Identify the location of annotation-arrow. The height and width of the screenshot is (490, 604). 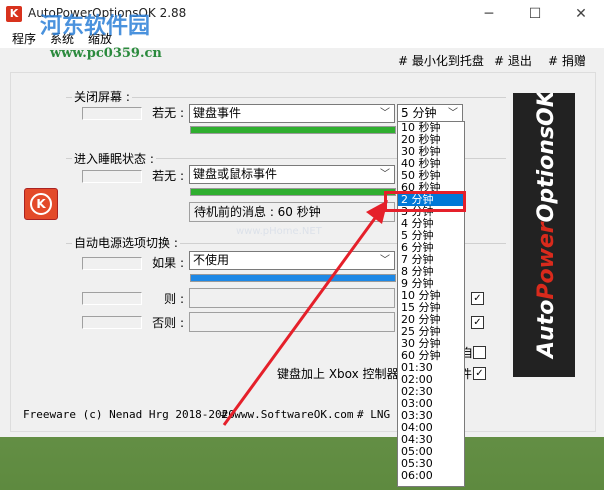
(305, 313).